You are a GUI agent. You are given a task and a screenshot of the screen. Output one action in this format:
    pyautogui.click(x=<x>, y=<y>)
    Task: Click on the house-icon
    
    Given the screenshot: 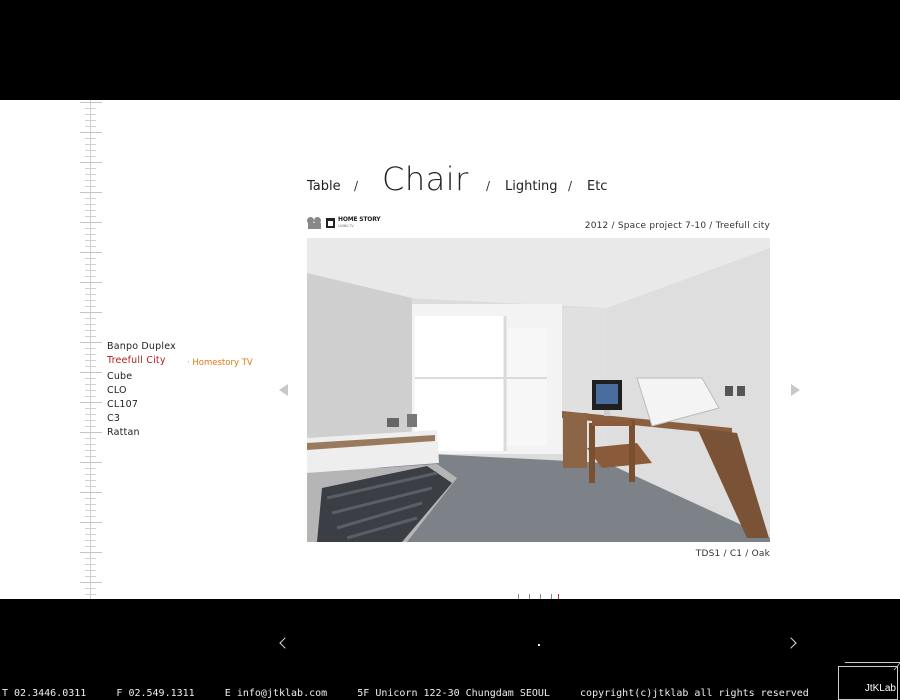 What is the action you would take?
    pyautogui.click(x=330, y=223)
    